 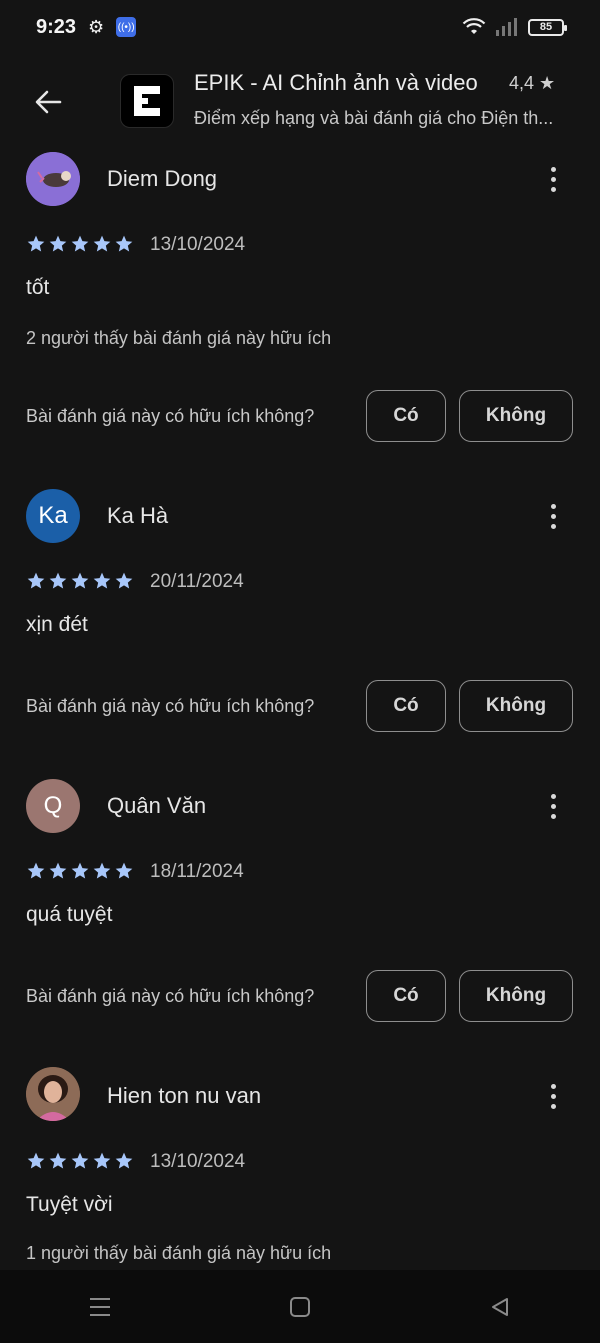 What do you see at coordinates (138, 515) in the screenshot?
I see `reviewer-name: Ka Hà` at bounding box center [138, 515].